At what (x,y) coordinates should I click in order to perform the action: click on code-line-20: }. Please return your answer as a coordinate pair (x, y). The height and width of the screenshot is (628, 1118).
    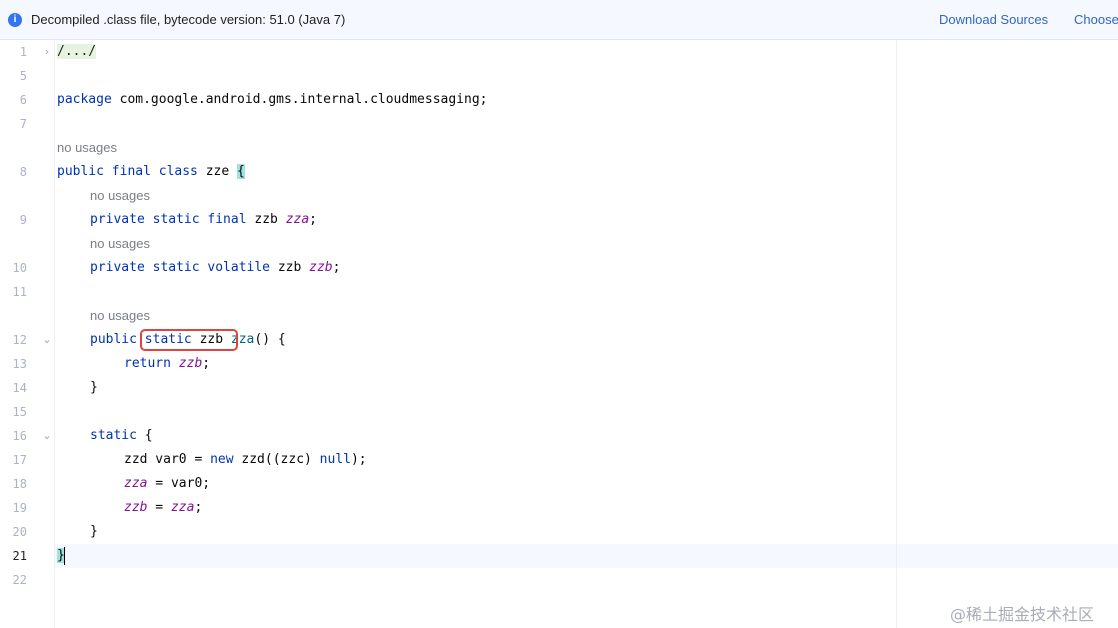
    Looking at the image, I should click on (94, 531).